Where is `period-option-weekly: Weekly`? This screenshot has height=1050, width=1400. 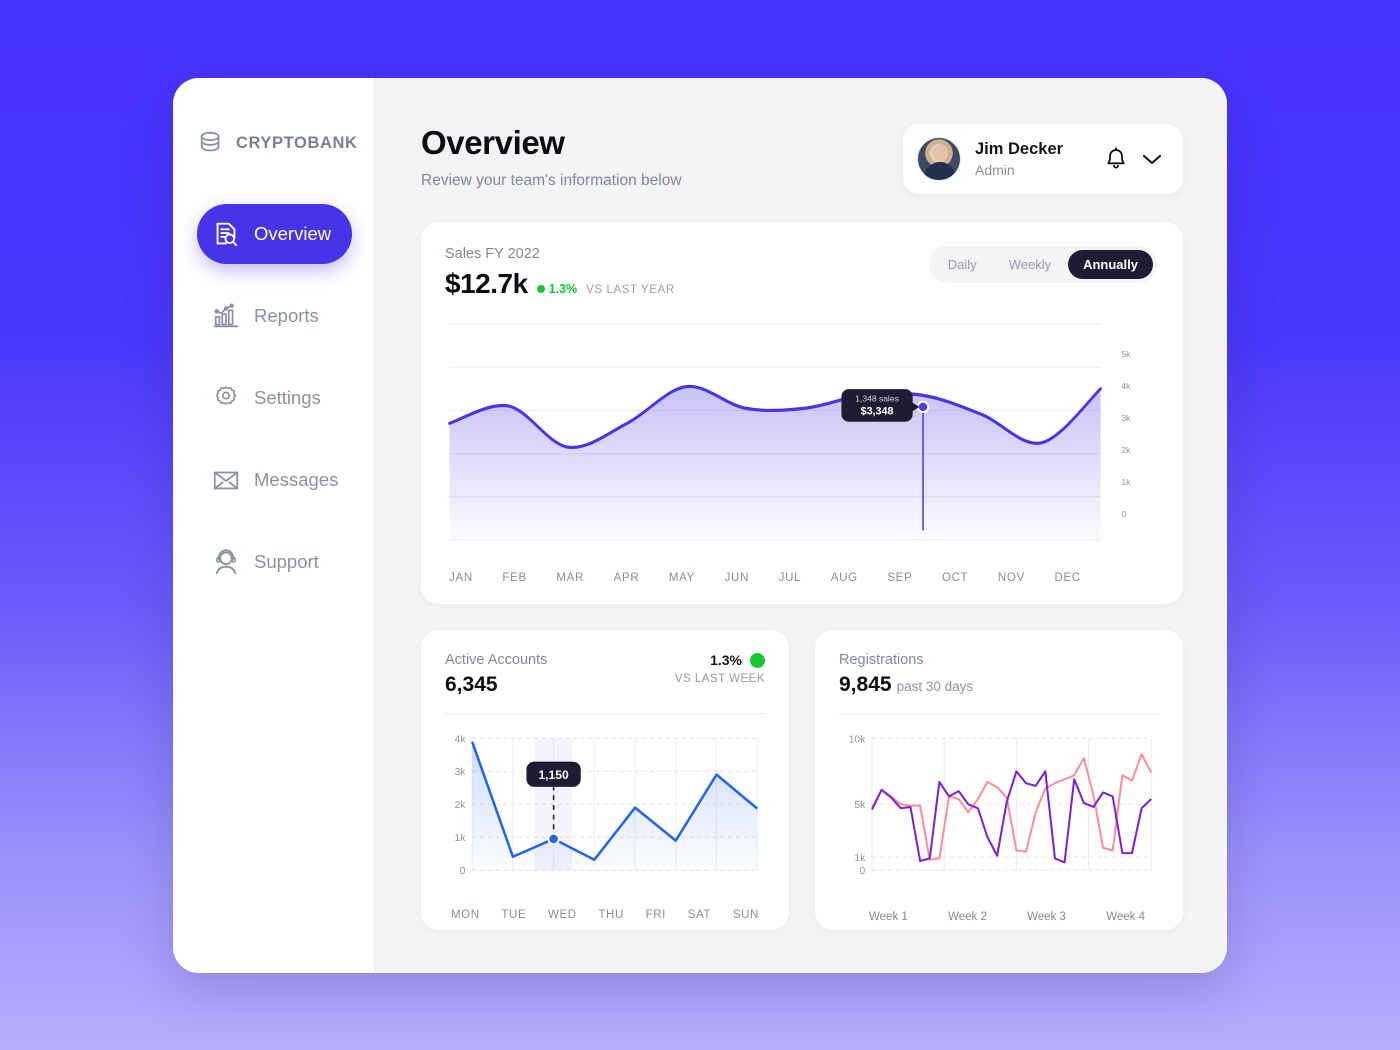 period-option-weekly: Weekly is located at coordinates (1030, 264).